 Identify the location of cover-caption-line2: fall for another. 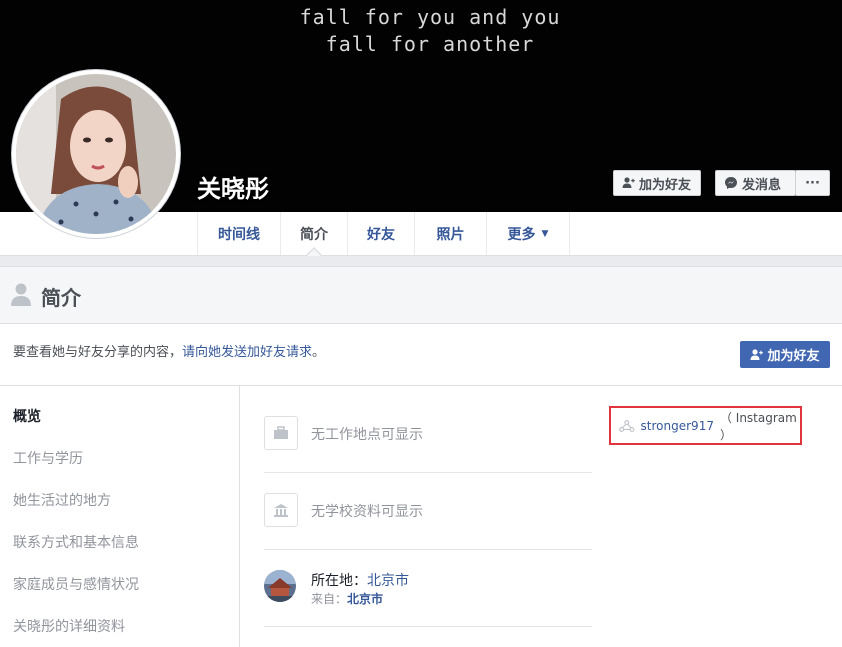
(430, 44).